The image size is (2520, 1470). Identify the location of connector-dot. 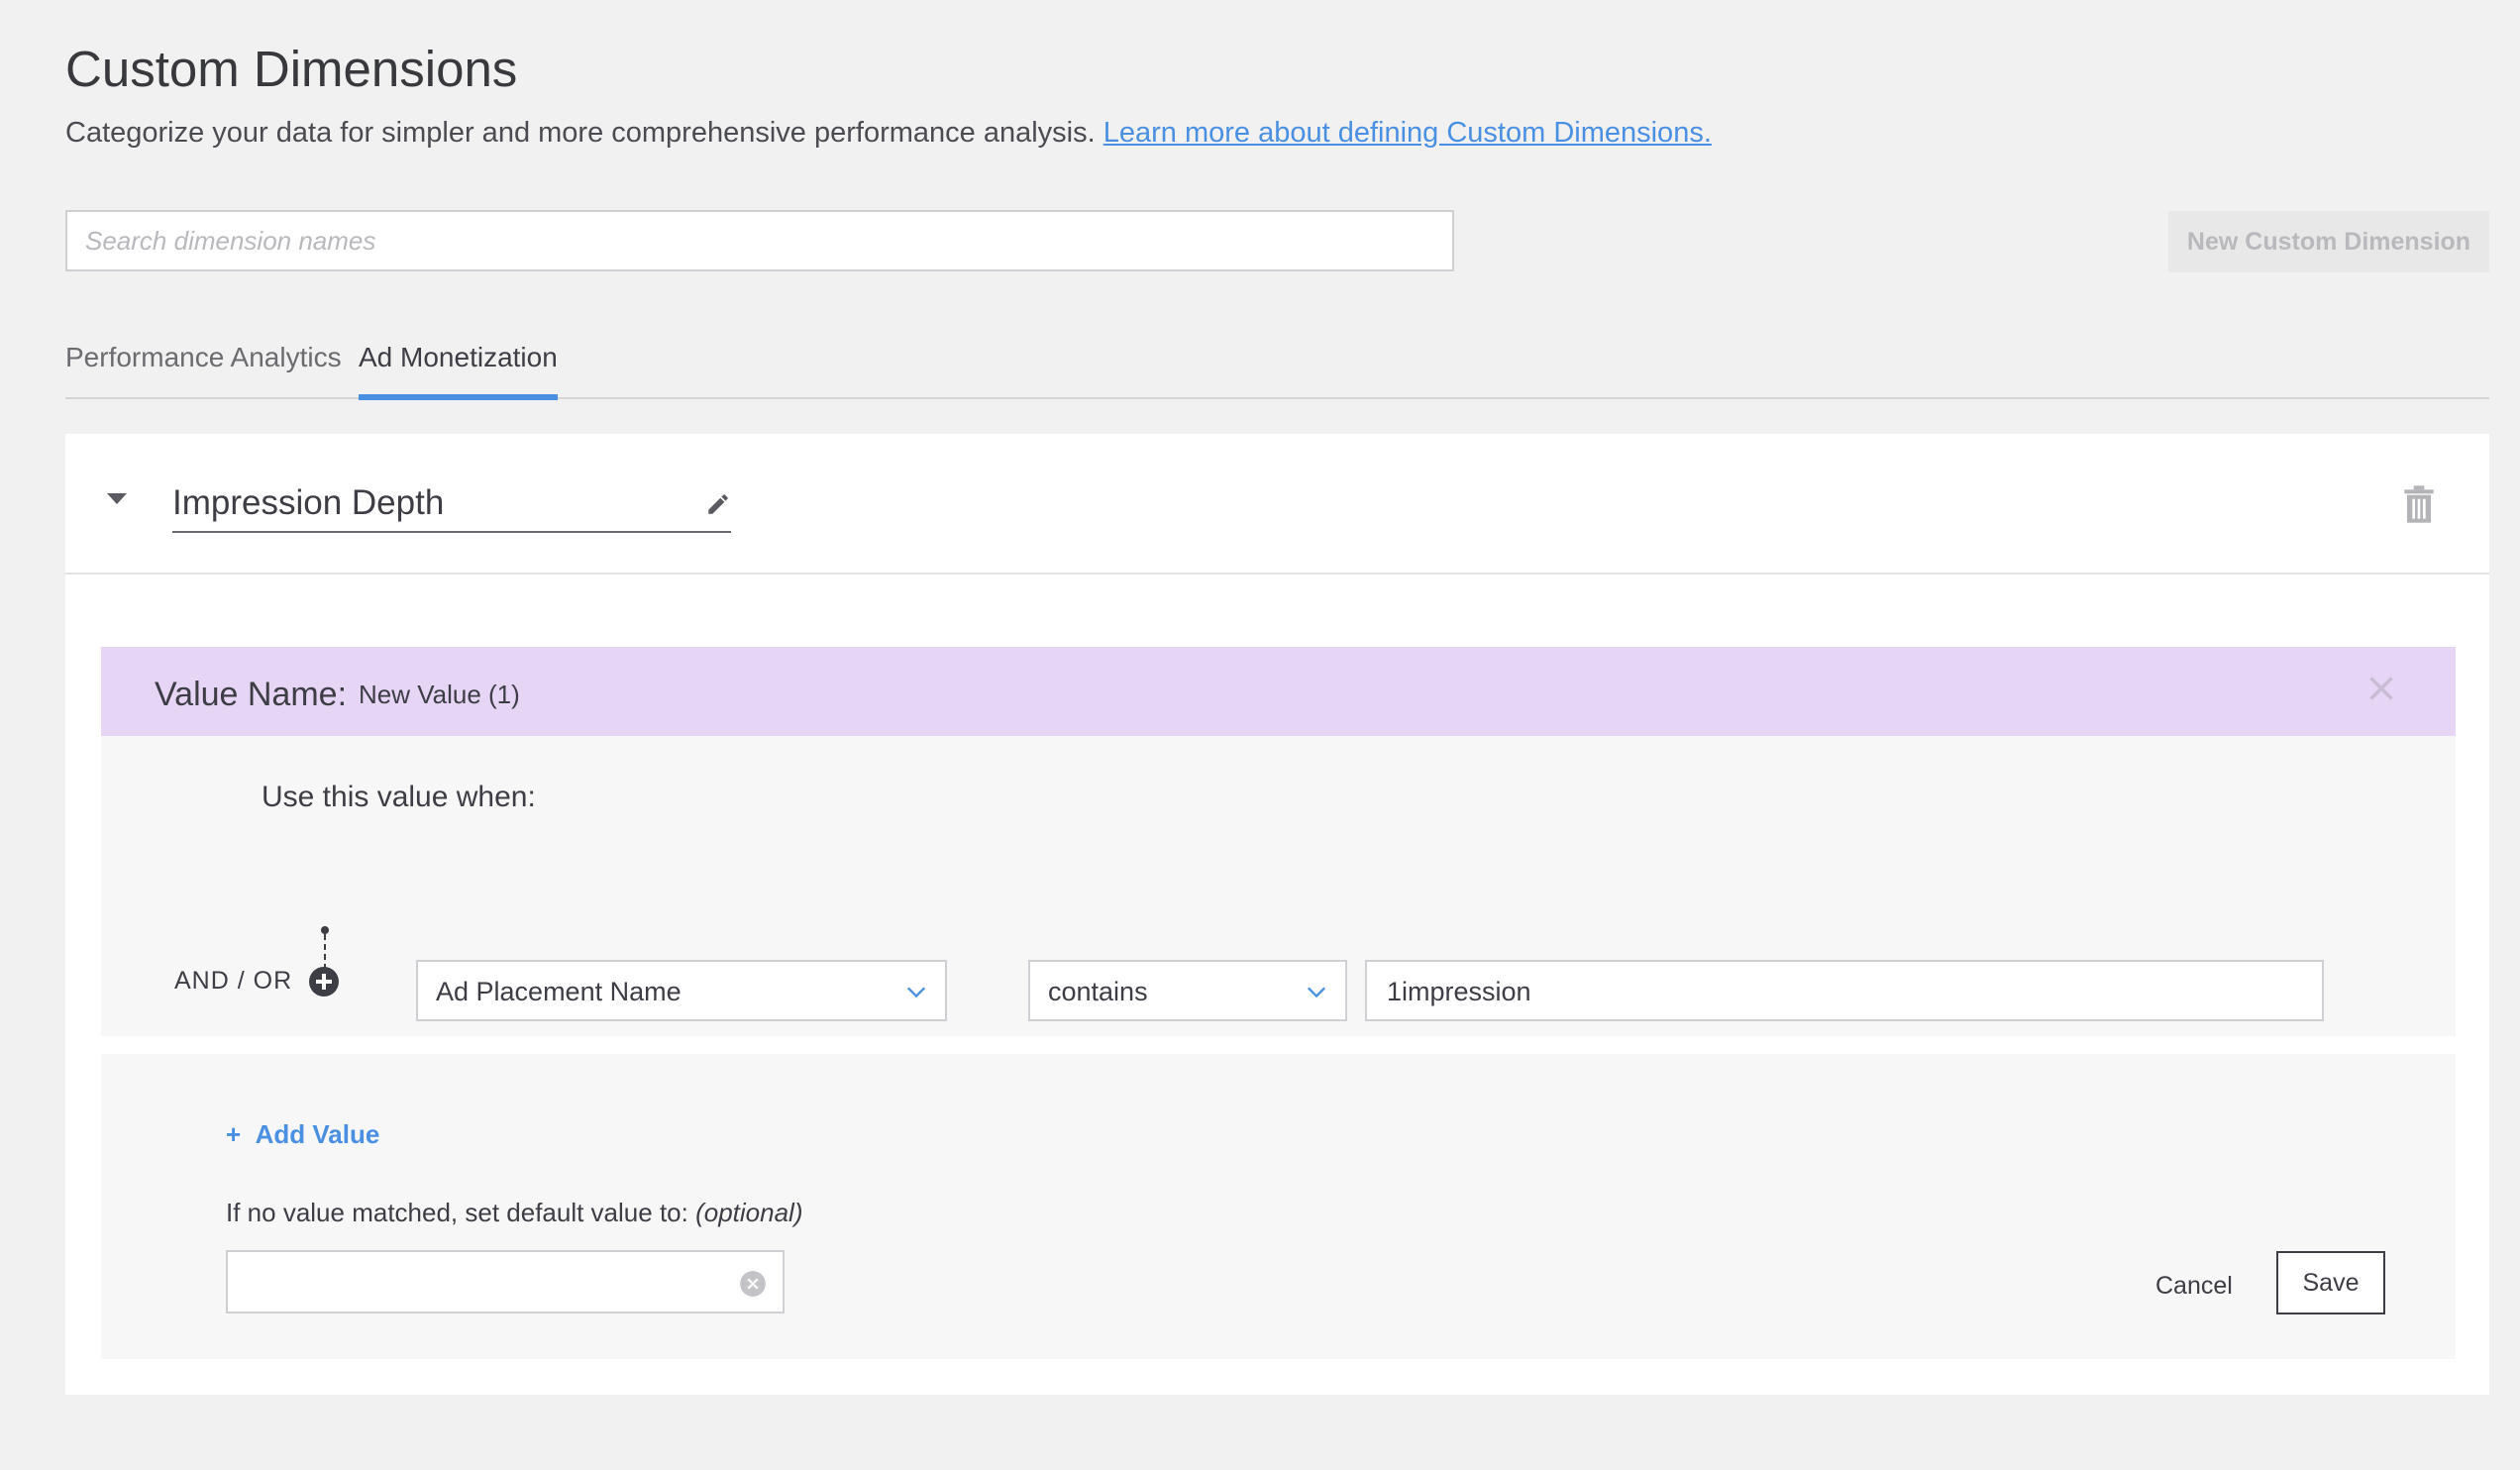
(325, 930).